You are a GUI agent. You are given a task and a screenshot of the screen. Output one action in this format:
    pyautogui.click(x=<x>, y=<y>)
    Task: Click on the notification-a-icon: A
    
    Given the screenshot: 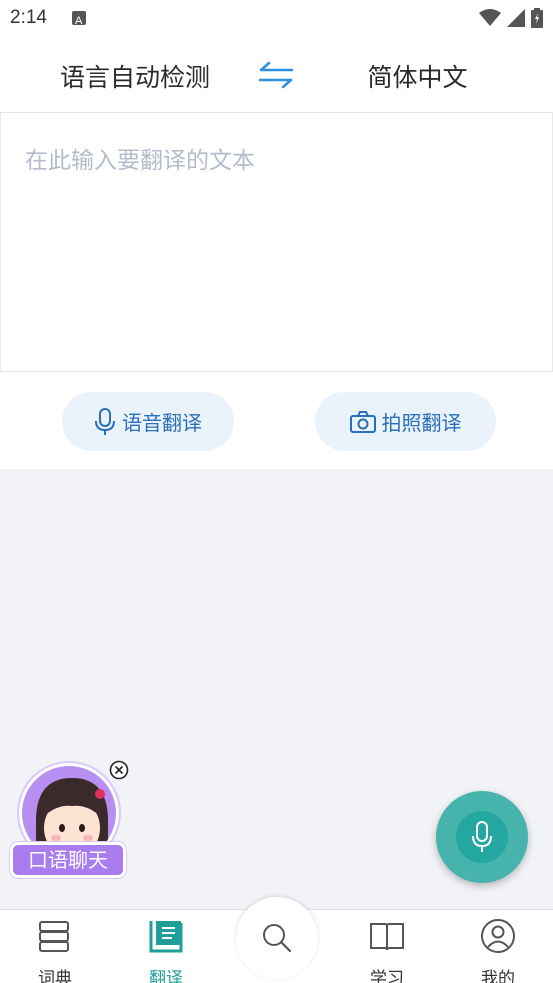 What is the action you would take?
    pyautogui.click(x=79, y=19)
    